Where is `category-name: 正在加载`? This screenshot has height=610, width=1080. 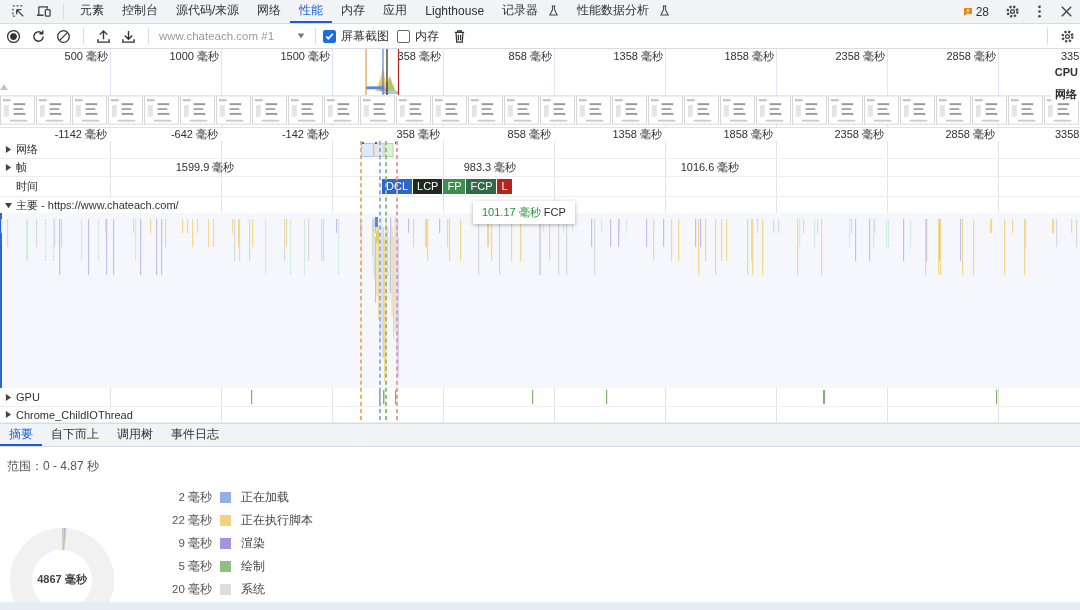
category-name: 正在加载 is located at coordinates (265, 497).